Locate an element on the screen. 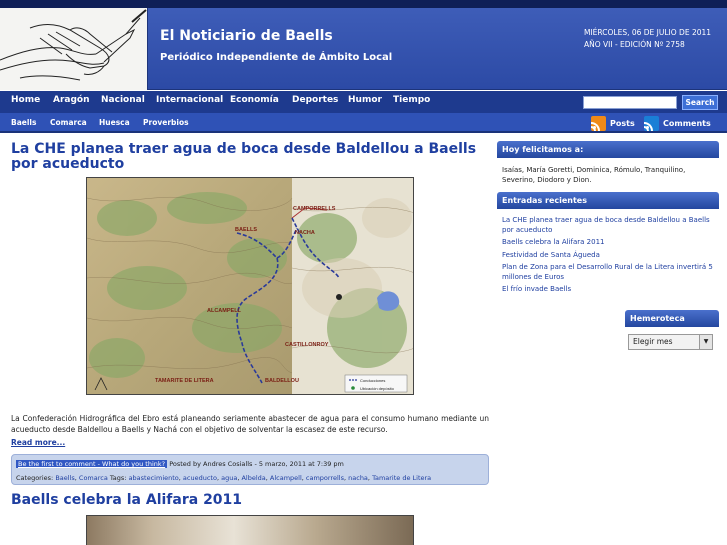 This screenshot has width=727, height=545. map-label-alcampell: ALCAMPELL is located at coordinates (224, 311).